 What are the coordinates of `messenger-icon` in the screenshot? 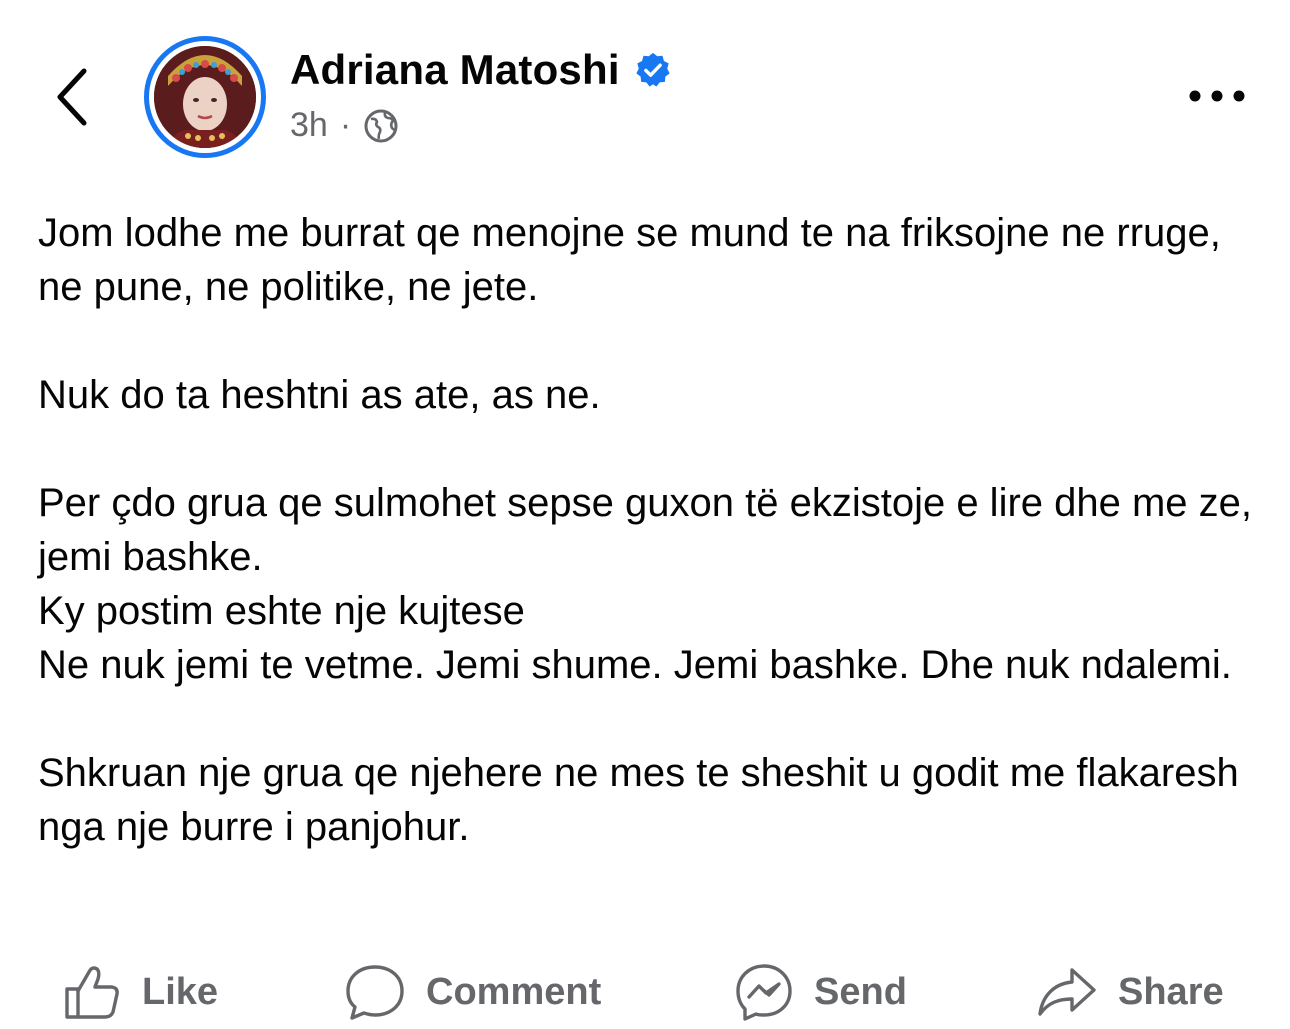 It's located at (764, 992).